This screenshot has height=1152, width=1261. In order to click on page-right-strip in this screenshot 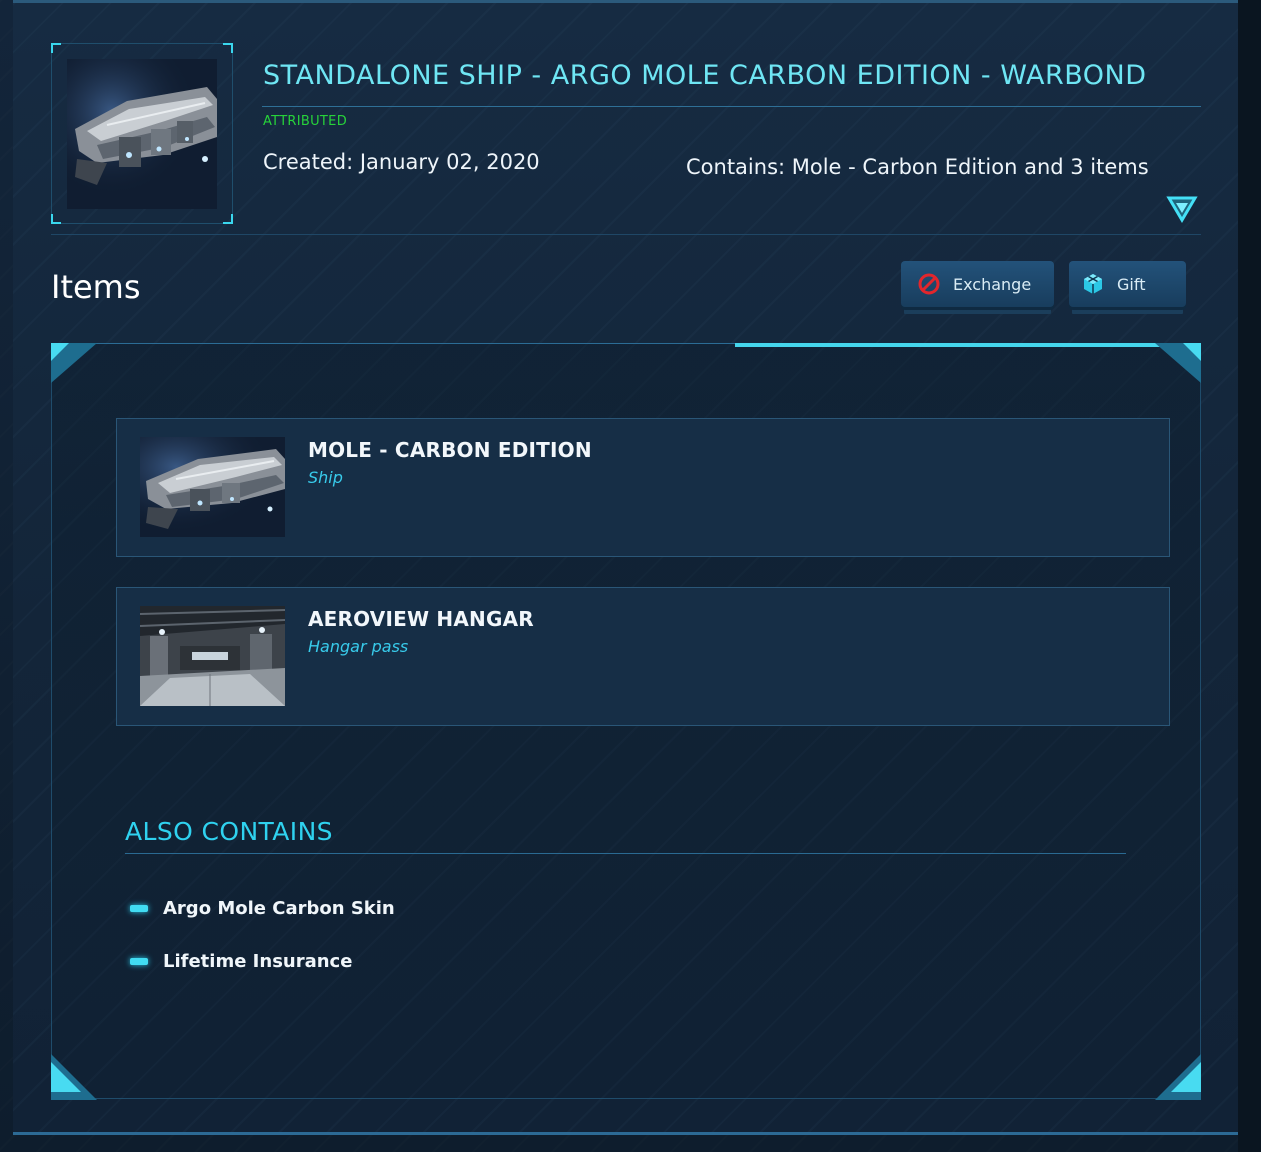, I will do `click(1249, 576)`.